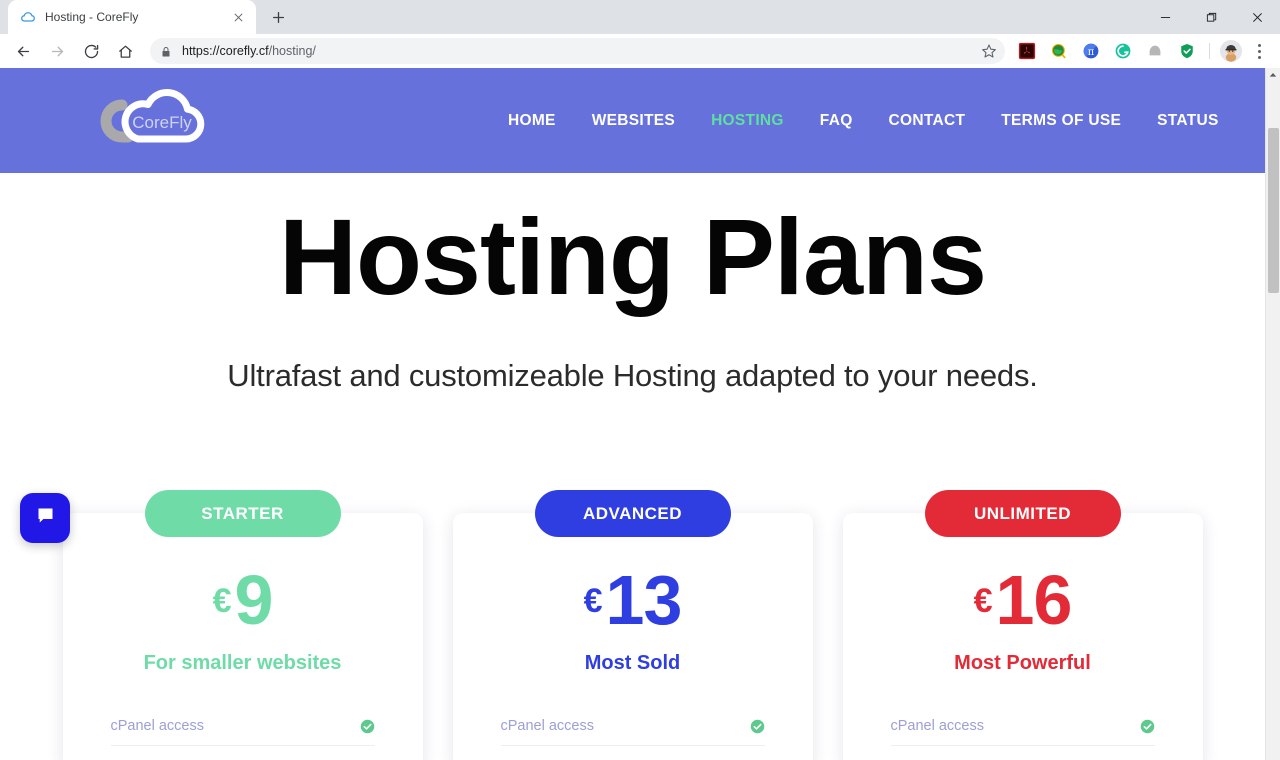 The width and height of the screenshot is (1280, 760). What do you see at coordinates (632, 663) in the screenshot?
I see `plan-tagline-advanced: Most Sold` at bounding box center [632, 663].